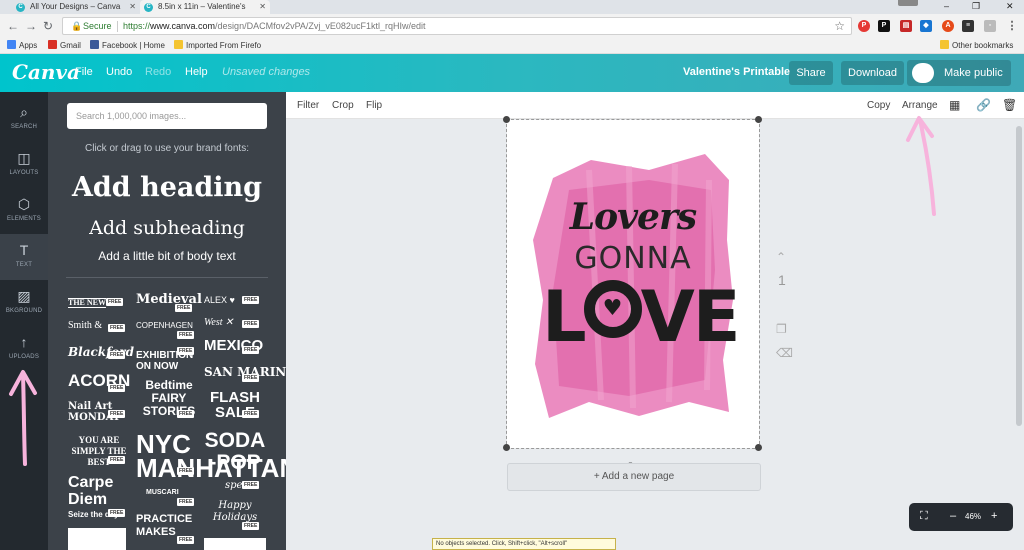 This screenshot has width=1024, height=550. I want to click on font-combo-muscari: MUSCARI, so click(162, 492).